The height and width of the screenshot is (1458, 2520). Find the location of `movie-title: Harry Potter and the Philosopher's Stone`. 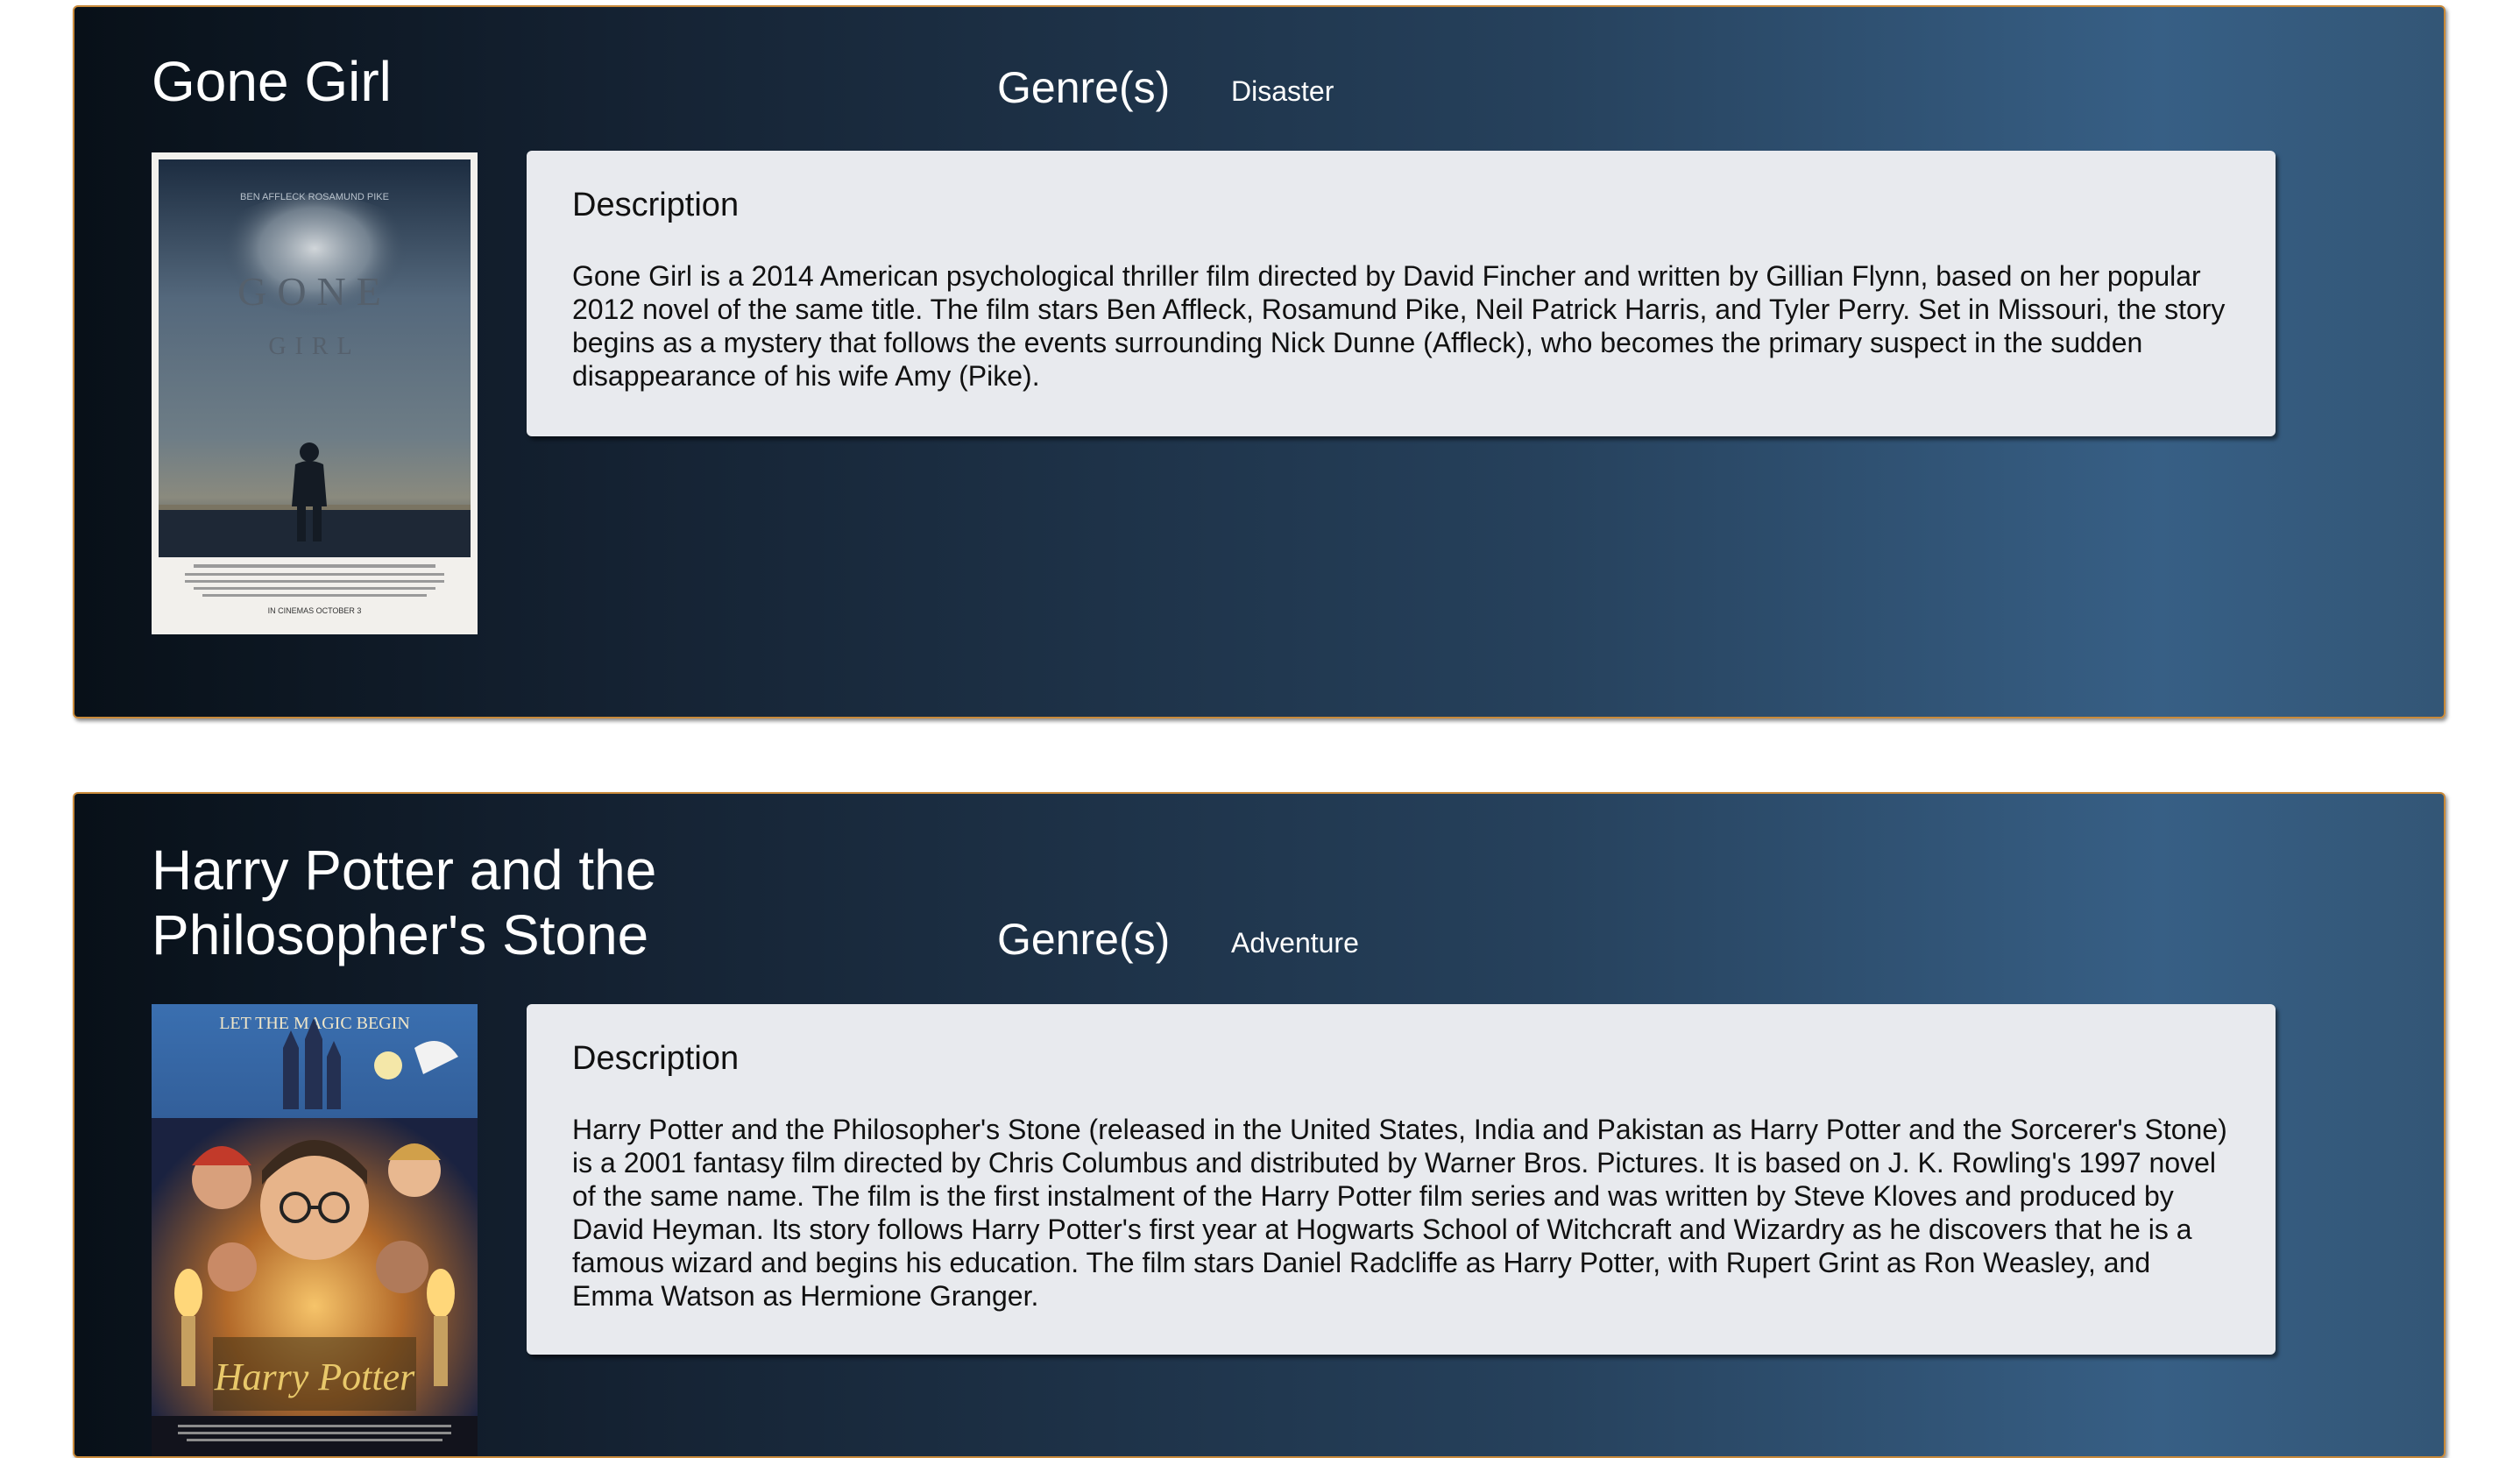

movie-title: Harry Potter and the Philosopher's Stone is located at coordinates (404, 902).